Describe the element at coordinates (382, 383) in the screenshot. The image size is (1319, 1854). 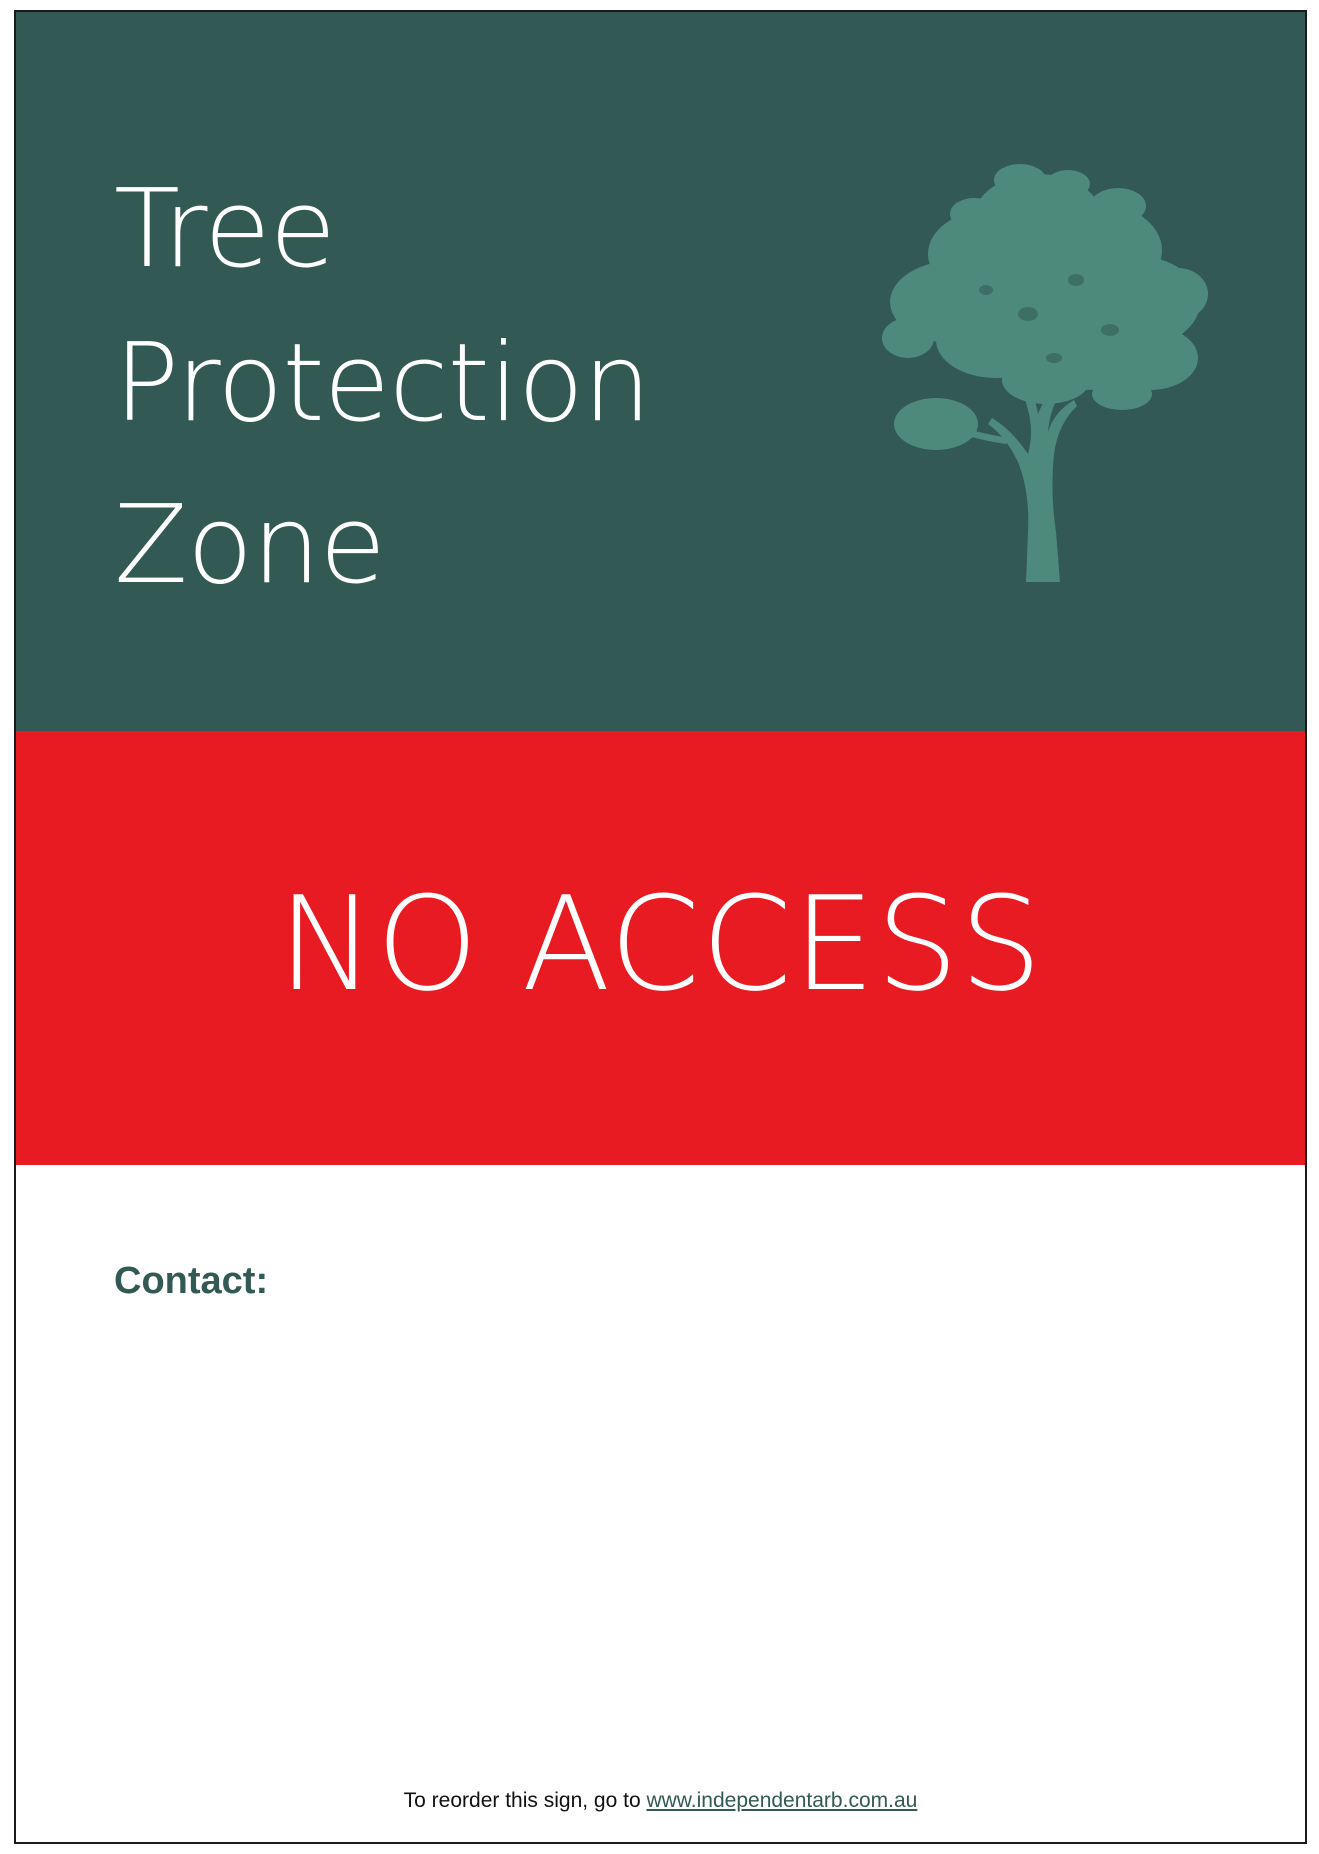
I see `title-line-2: Protection` at that location.